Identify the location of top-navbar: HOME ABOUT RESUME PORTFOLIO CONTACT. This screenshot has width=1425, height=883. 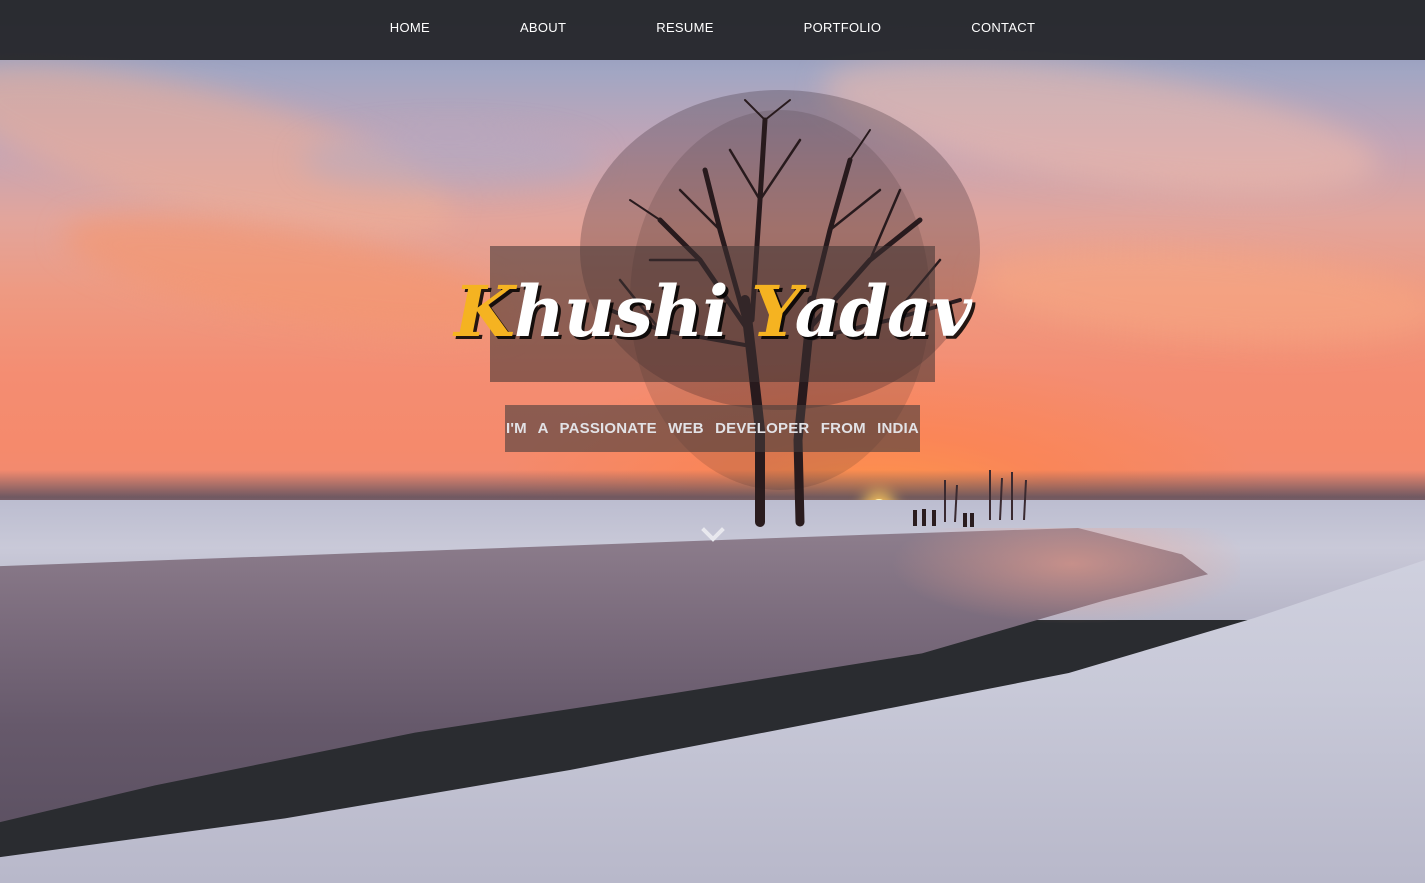
(712, 30).